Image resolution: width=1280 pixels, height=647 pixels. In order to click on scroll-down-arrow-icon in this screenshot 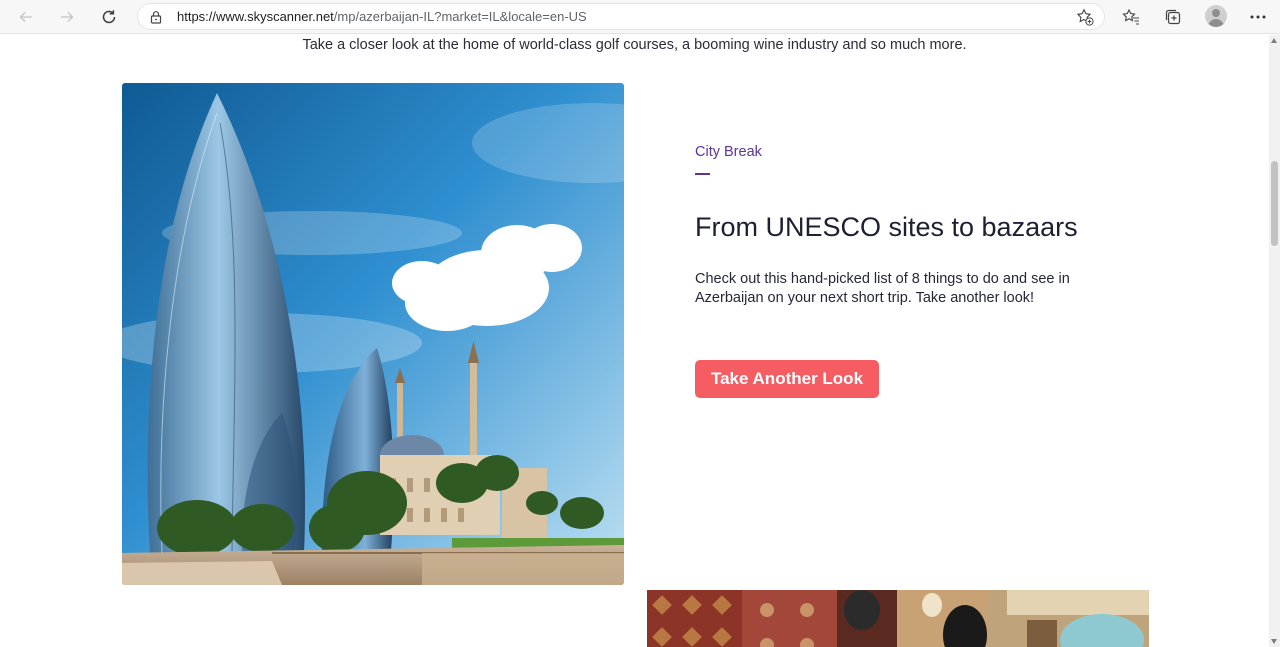, I will do `click(1274, 641)`.